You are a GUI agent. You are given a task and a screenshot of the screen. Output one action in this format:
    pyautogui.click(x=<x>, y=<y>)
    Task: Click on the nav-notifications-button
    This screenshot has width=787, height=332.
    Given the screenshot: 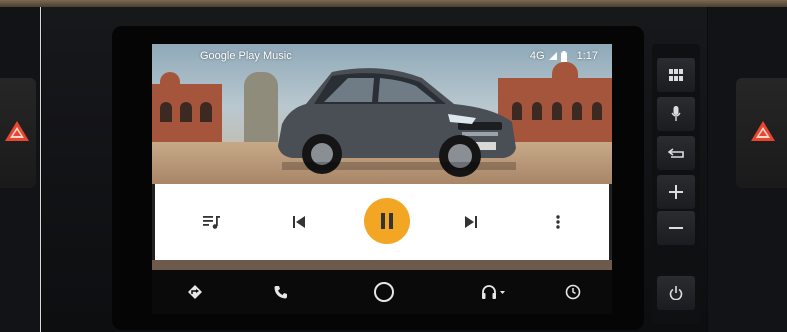 What is the action you would take?
    pyautogui.click(x=573, y=292)
    